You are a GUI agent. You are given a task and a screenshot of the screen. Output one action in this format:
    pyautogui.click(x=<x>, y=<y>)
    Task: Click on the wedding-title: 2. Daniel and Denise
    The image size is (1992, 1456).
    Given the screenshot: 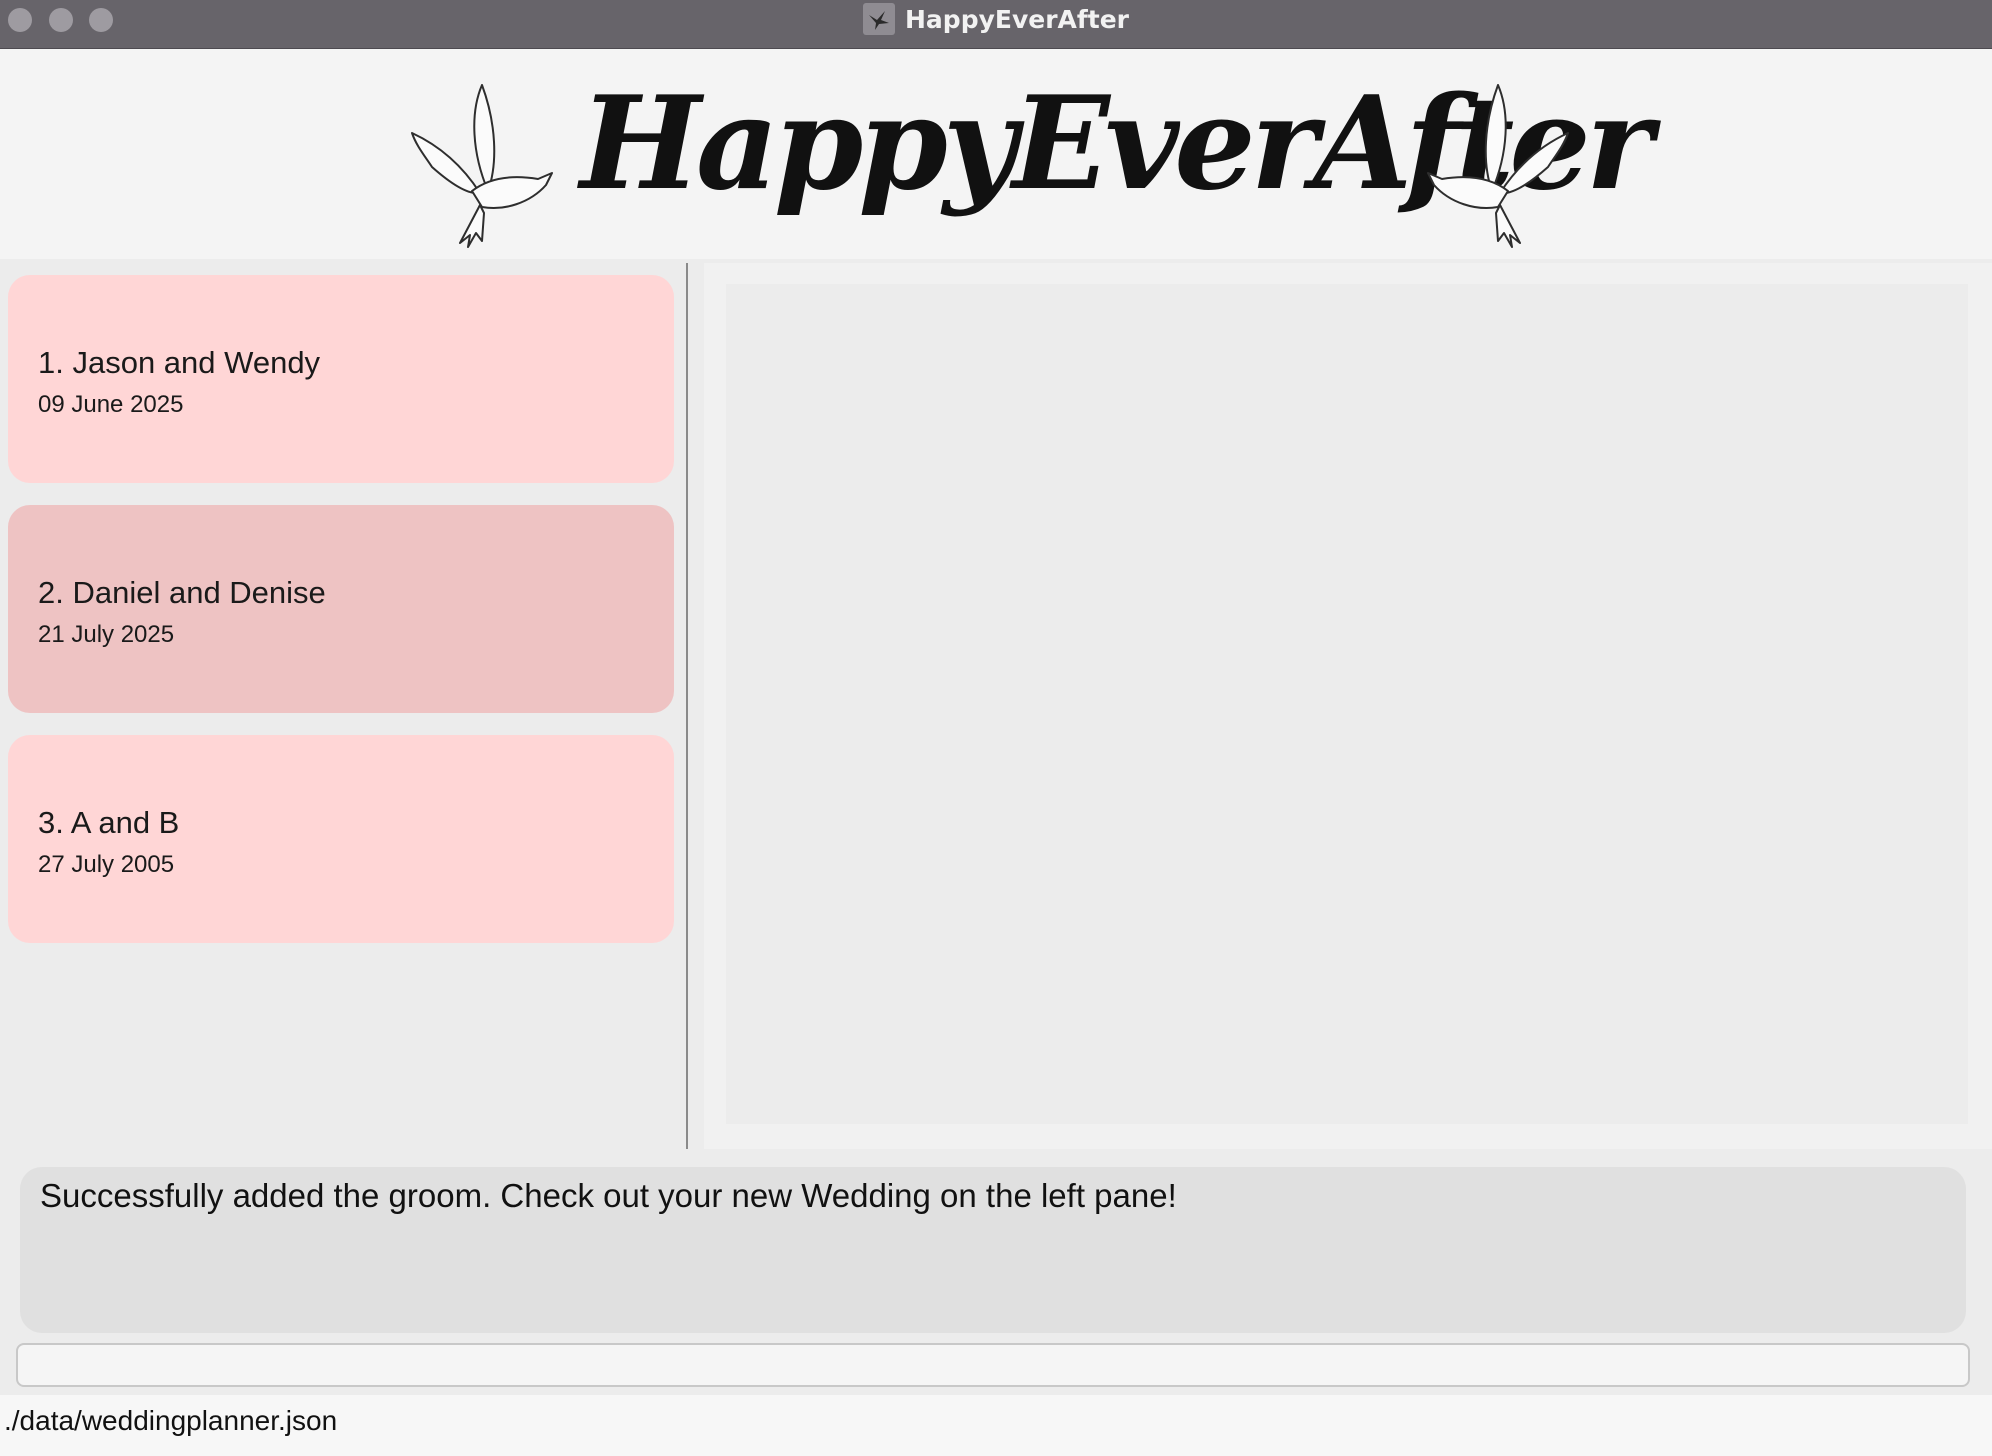 What is the action you would take?
    pyautogui.click(x=182, y=592)
    